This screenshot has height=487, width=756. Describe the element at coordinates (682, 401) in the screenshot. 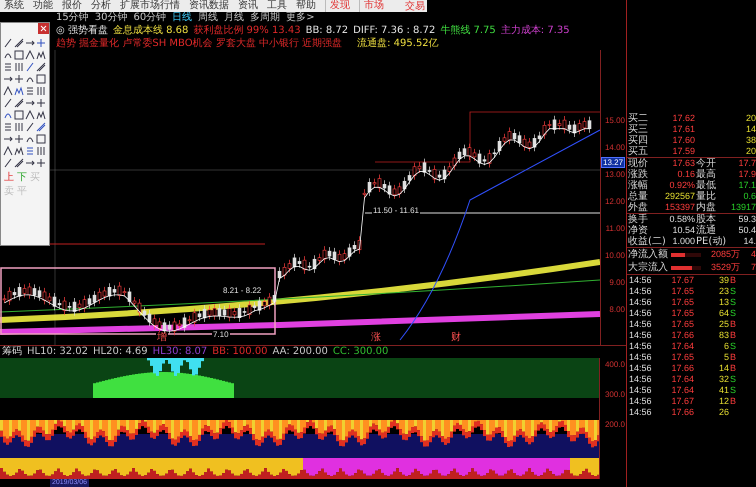

I see `tick-price: 17.67` at that location.